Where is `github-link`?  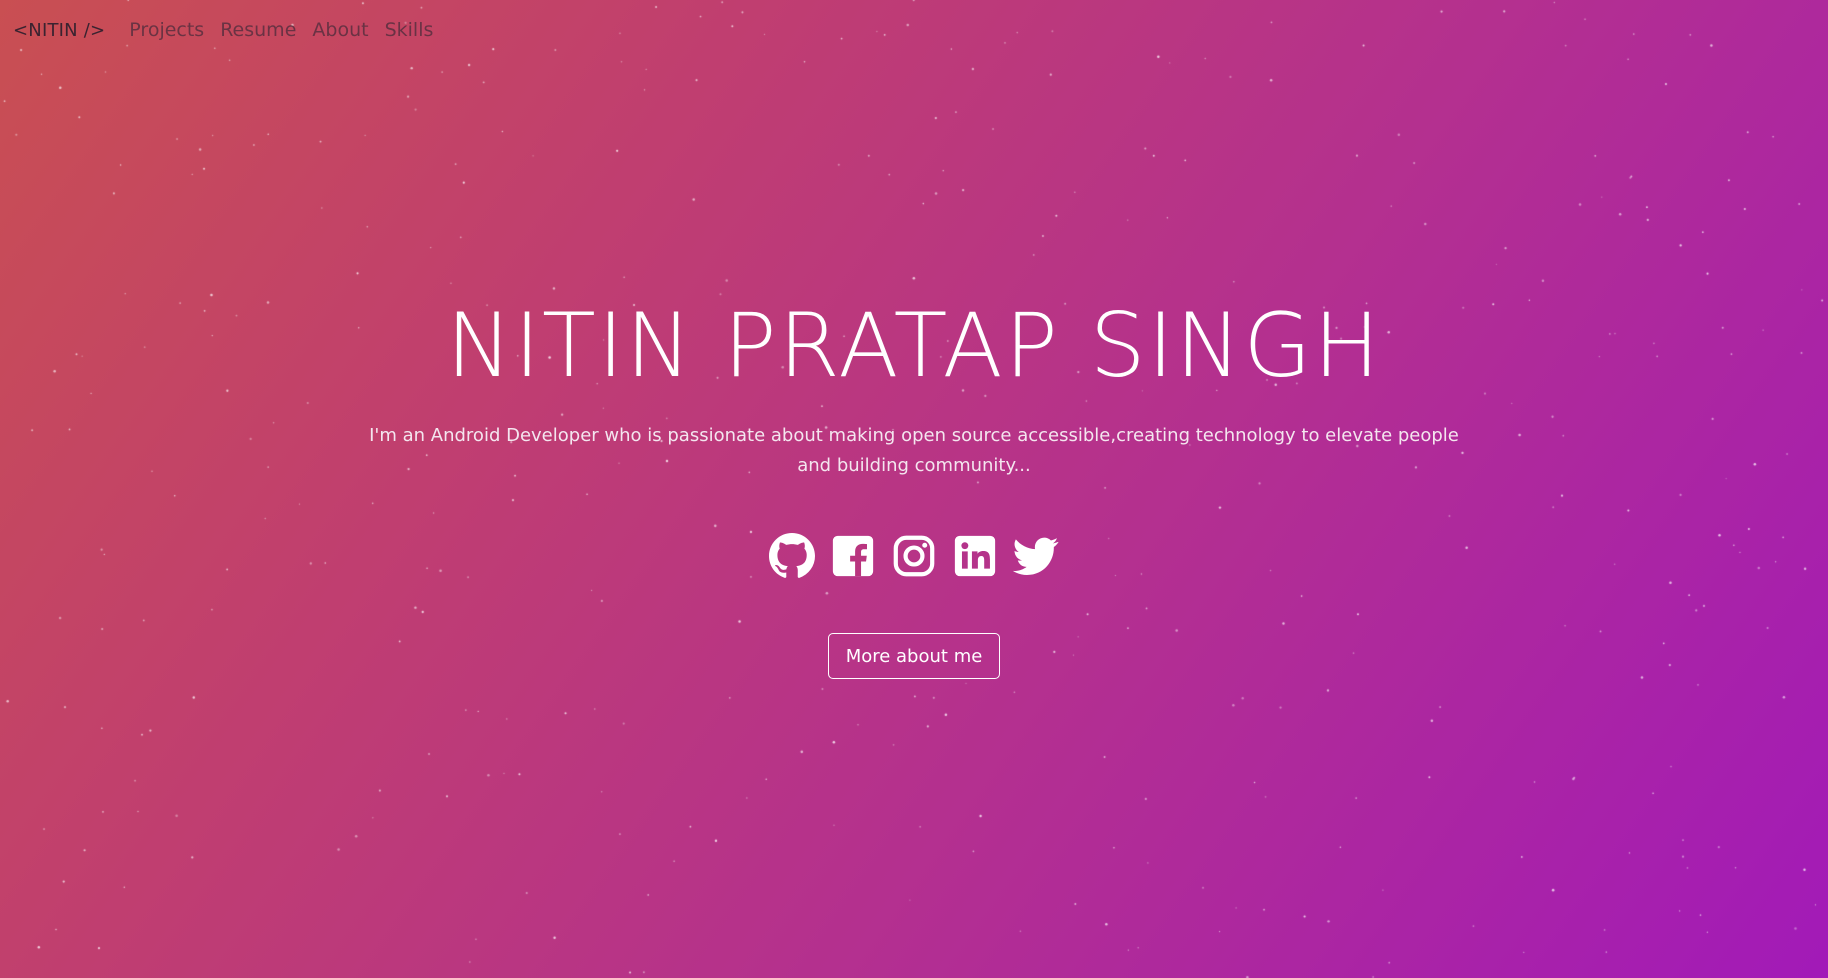 github-link is located at coordinates (792, 556).